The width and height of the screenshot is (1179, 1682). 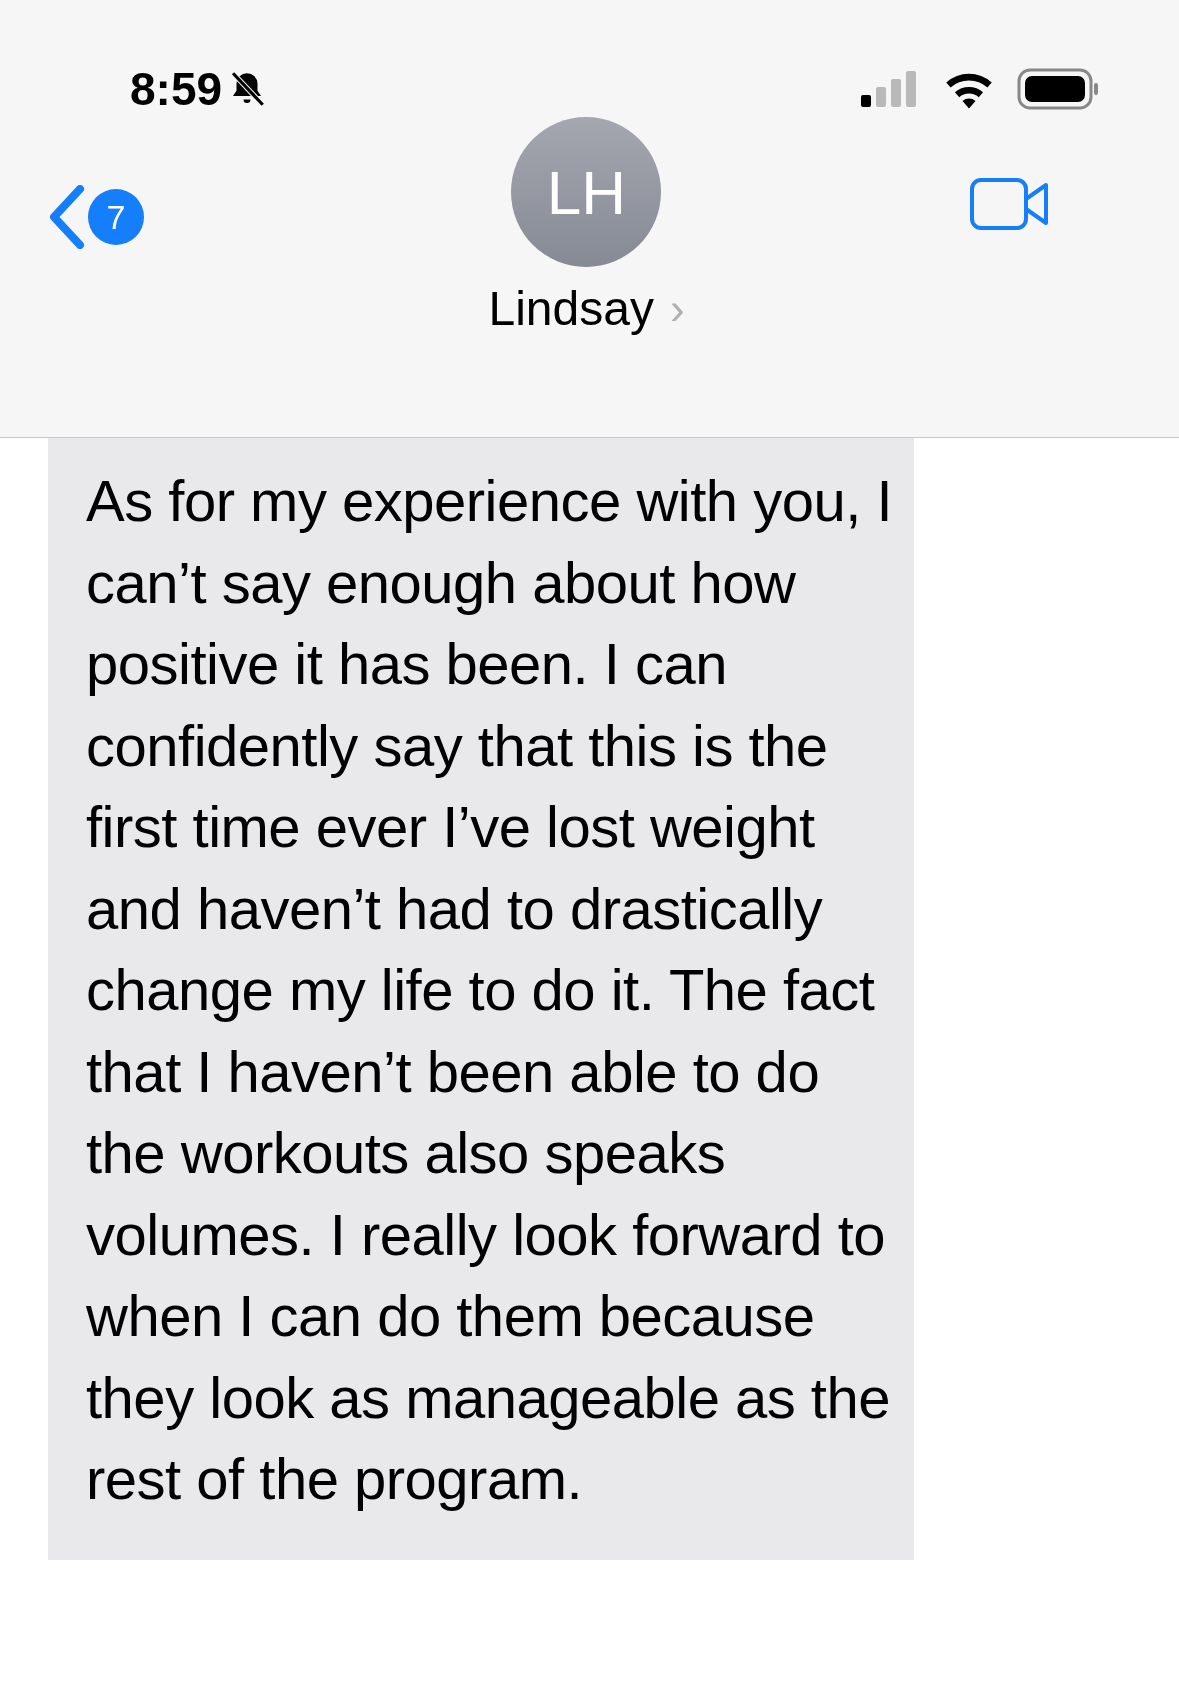 I want to click on video-camera-icon, so click(x=1010, y=204).